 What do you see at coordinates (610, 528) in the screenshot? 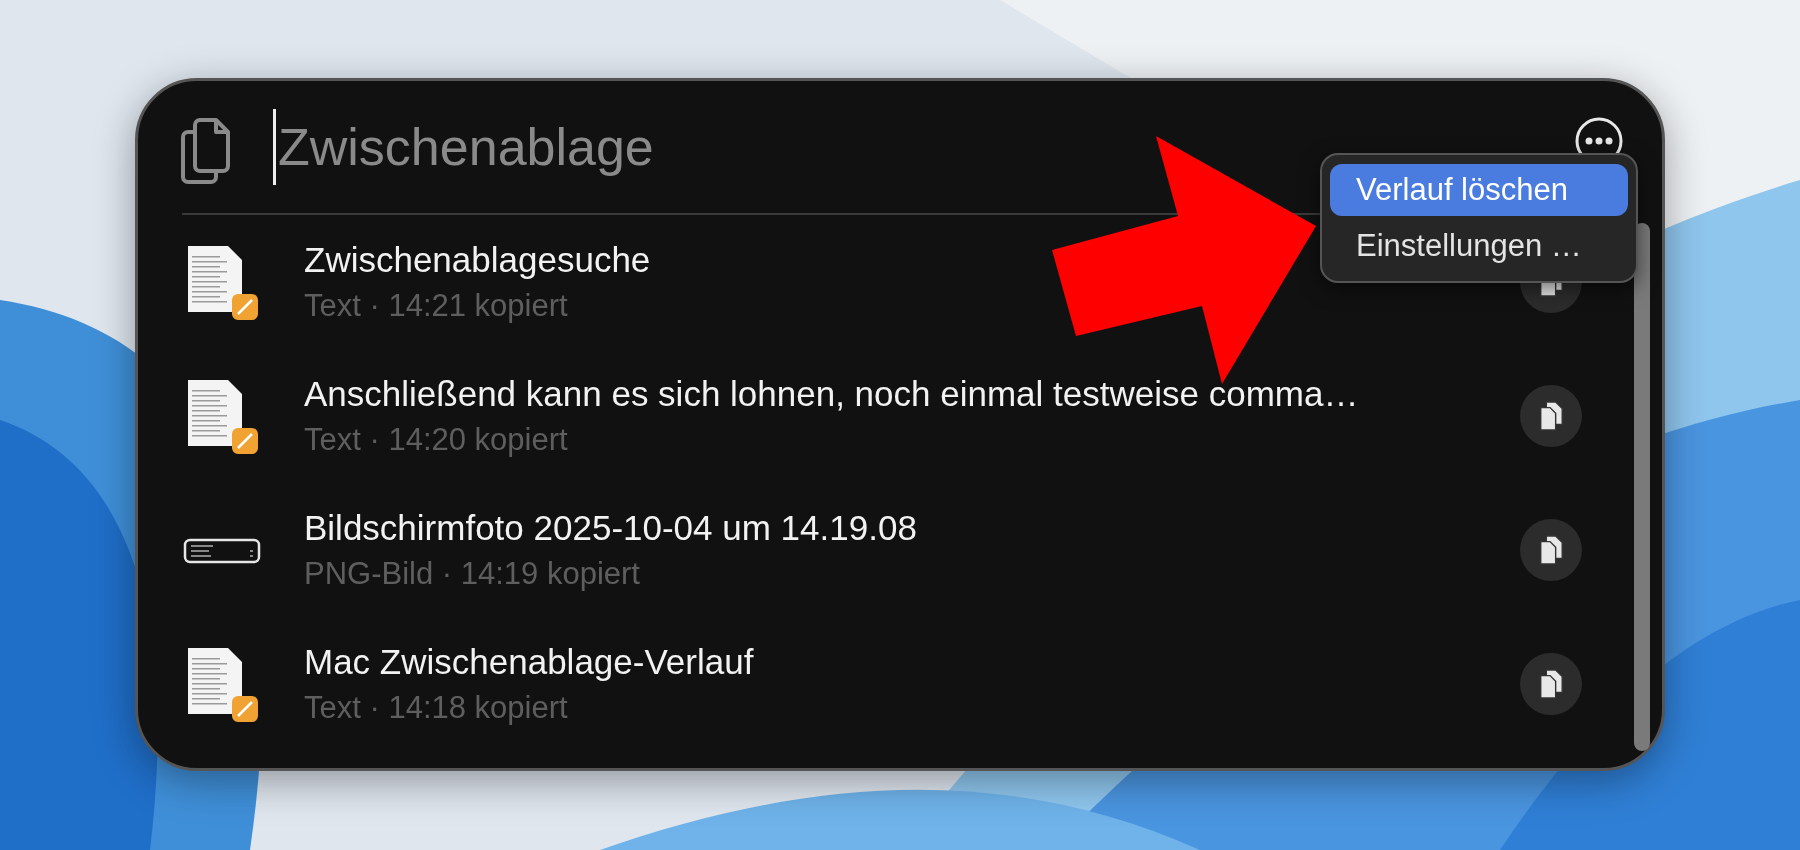
I see `item-title: Bildschirmfoto 2025-10-04 um 14.19.08` at bounding box center [610, 528].